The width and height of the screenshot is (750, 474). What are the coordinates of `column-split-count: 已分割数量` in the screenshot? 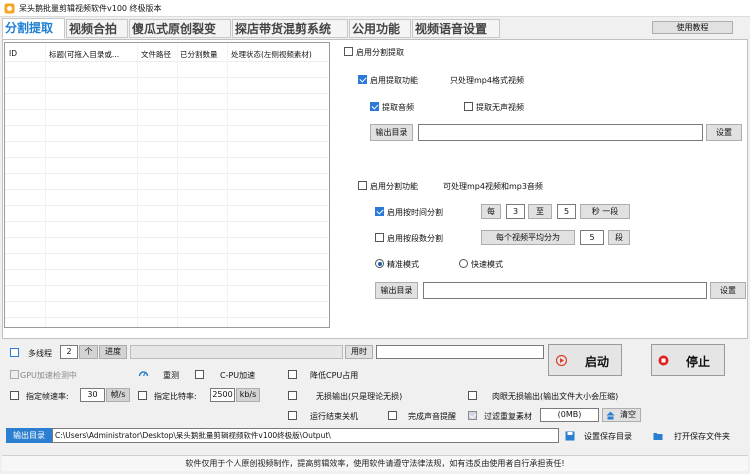 It's located at (199, 54).